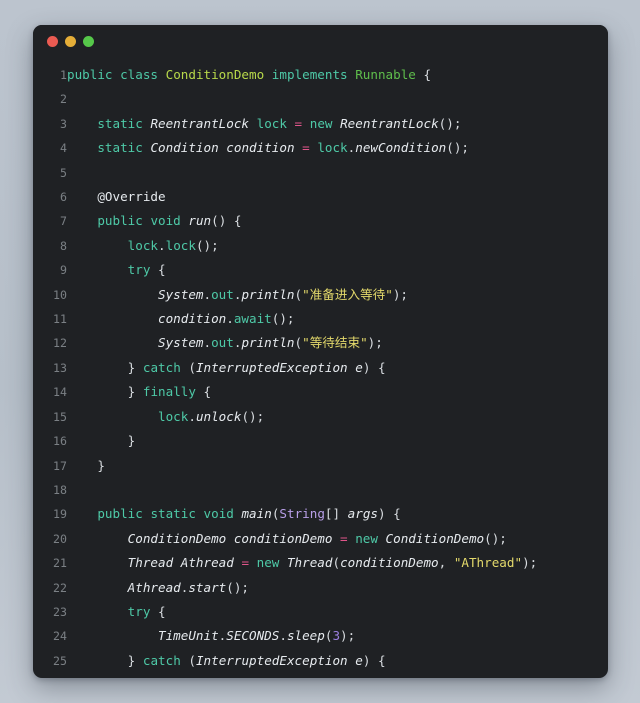  Describe the element at coordinates (63, 172) in the screenshot. I see `line-number: 5` at that location.